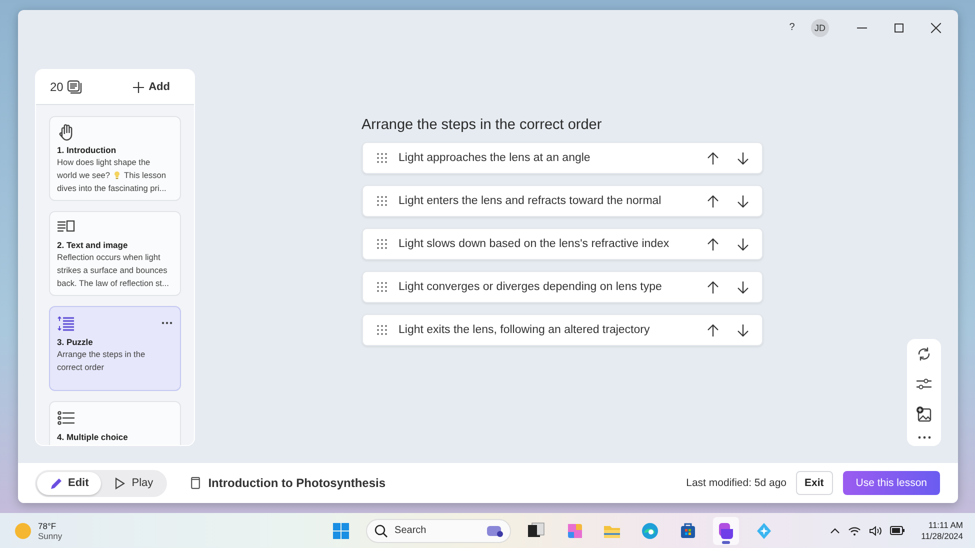 This screenshot has height=548, width=975. What do you see at coordinates (55, 483) in the screenshot?
I see `pencil-icon` at bounding box center [55, 483].